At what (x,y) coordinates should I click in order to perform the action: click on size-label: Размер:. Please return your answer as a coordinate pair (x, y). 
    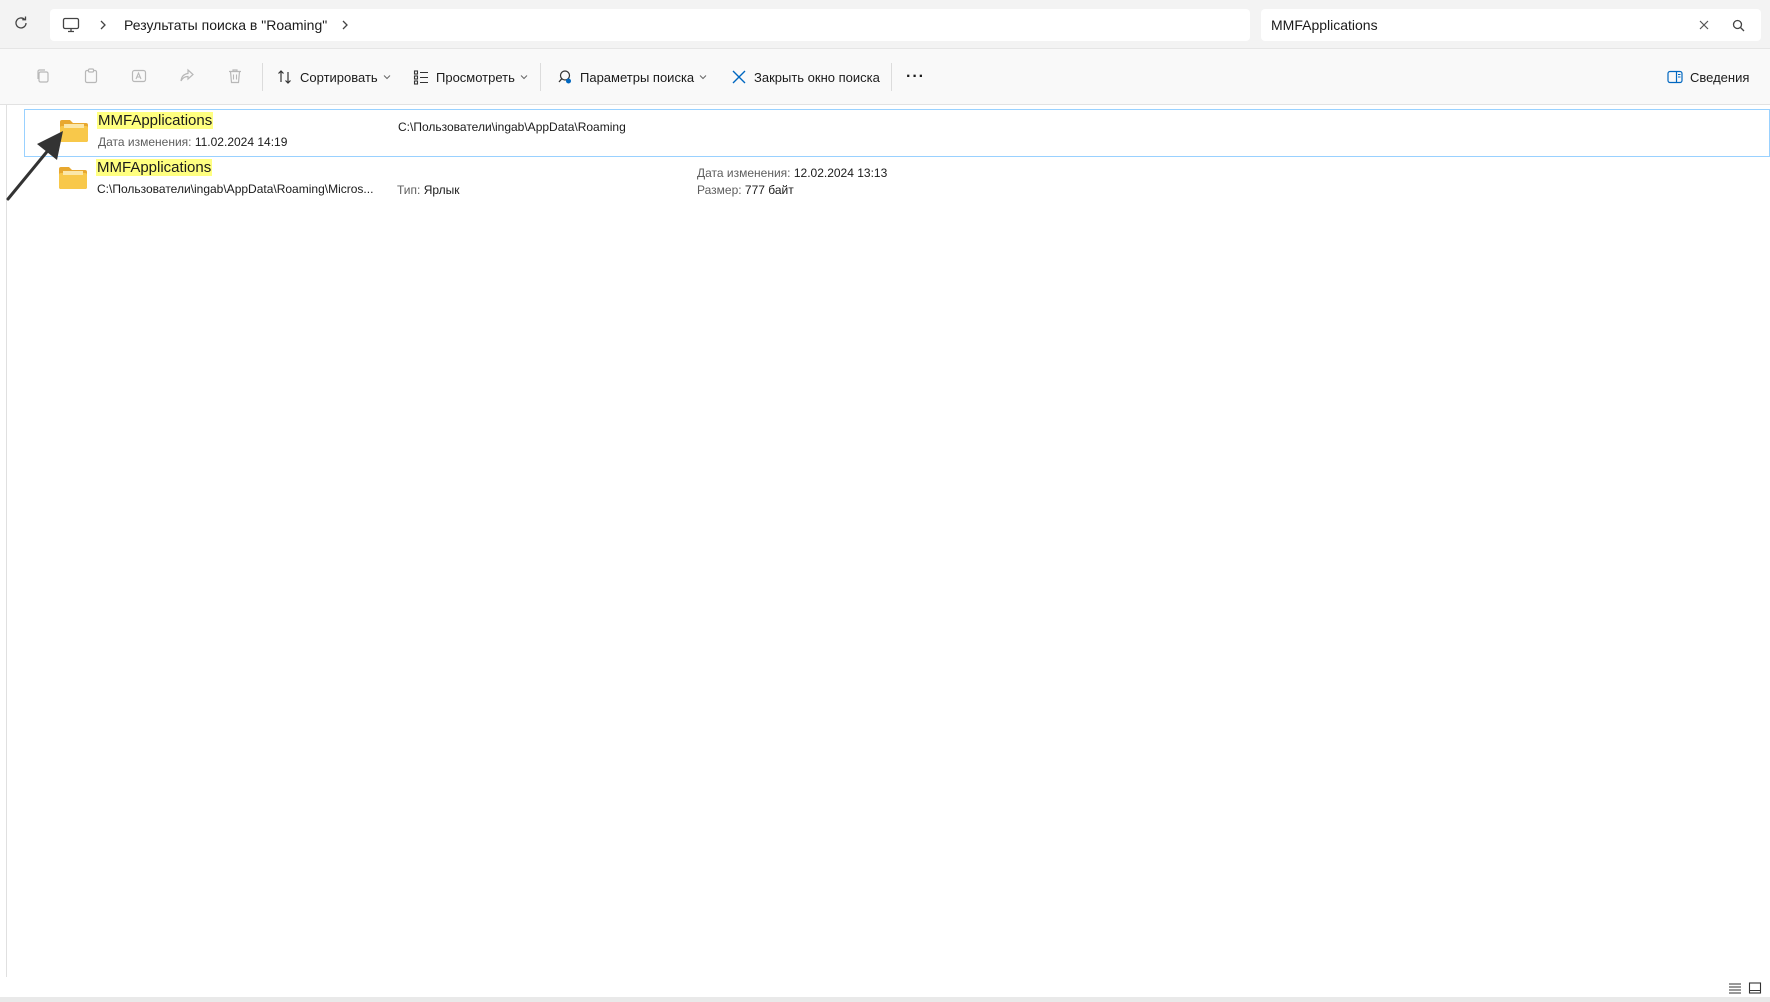
    Looking at the image, I should click on (719, 190).